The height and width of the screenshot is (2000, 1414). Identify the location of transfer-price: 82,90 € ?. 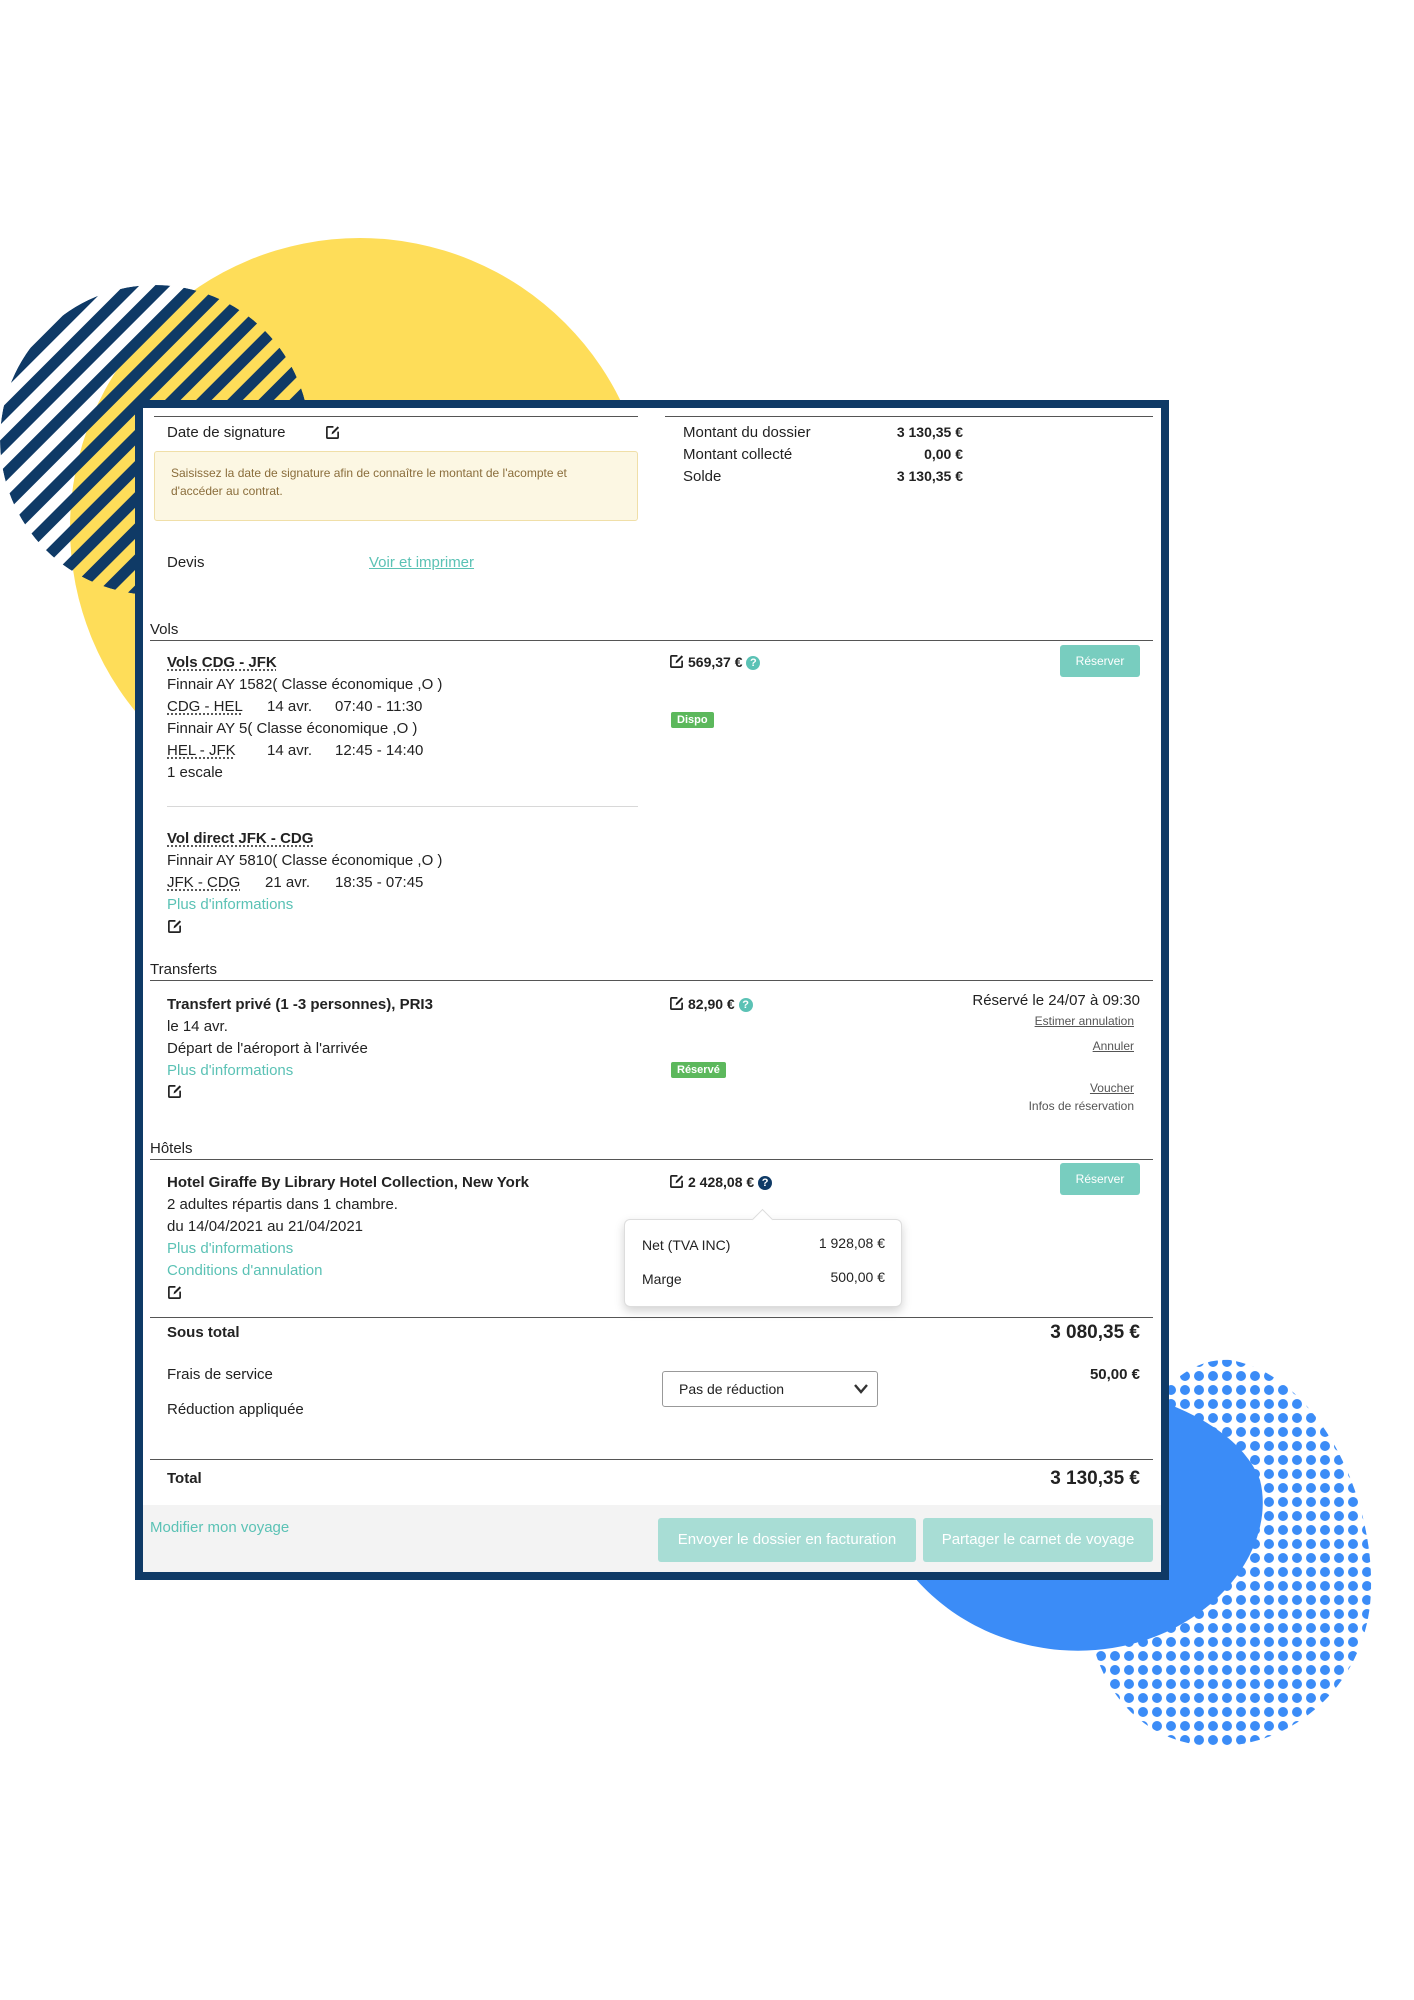
(720, 1004).